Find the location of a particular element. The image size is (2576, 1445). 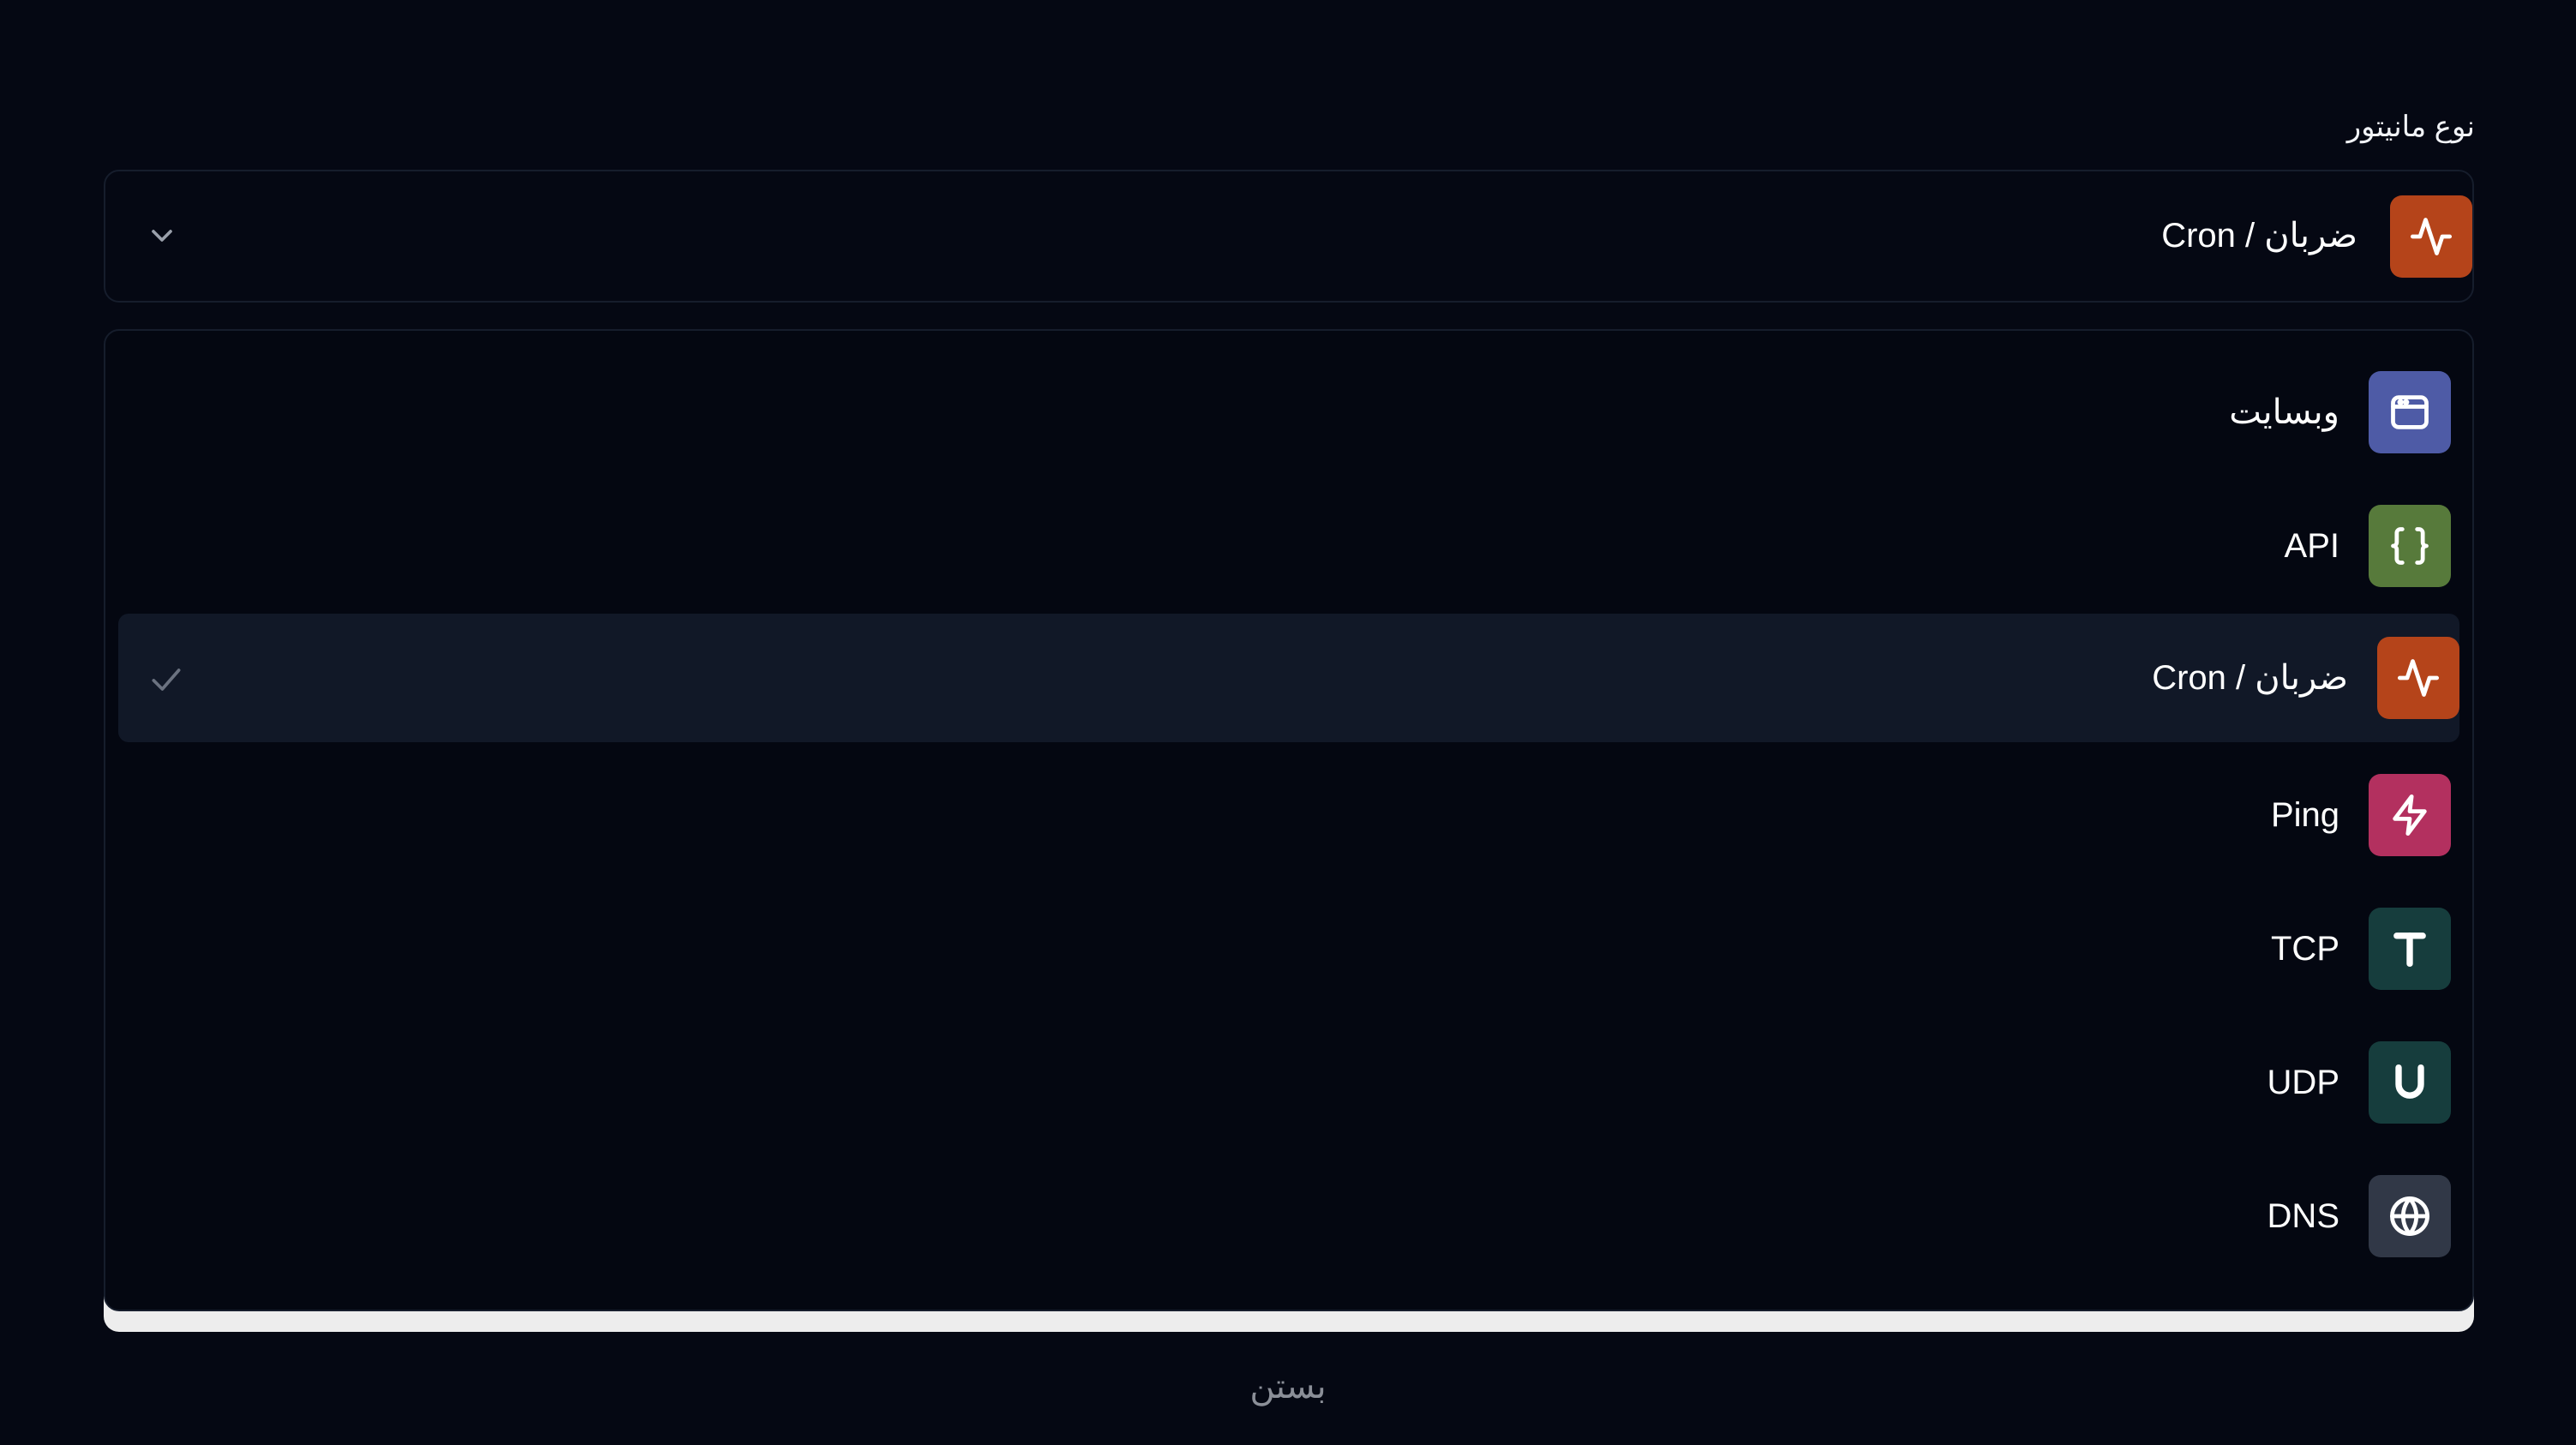

trigger-activity-badge is located at coordinates (2431, 236).